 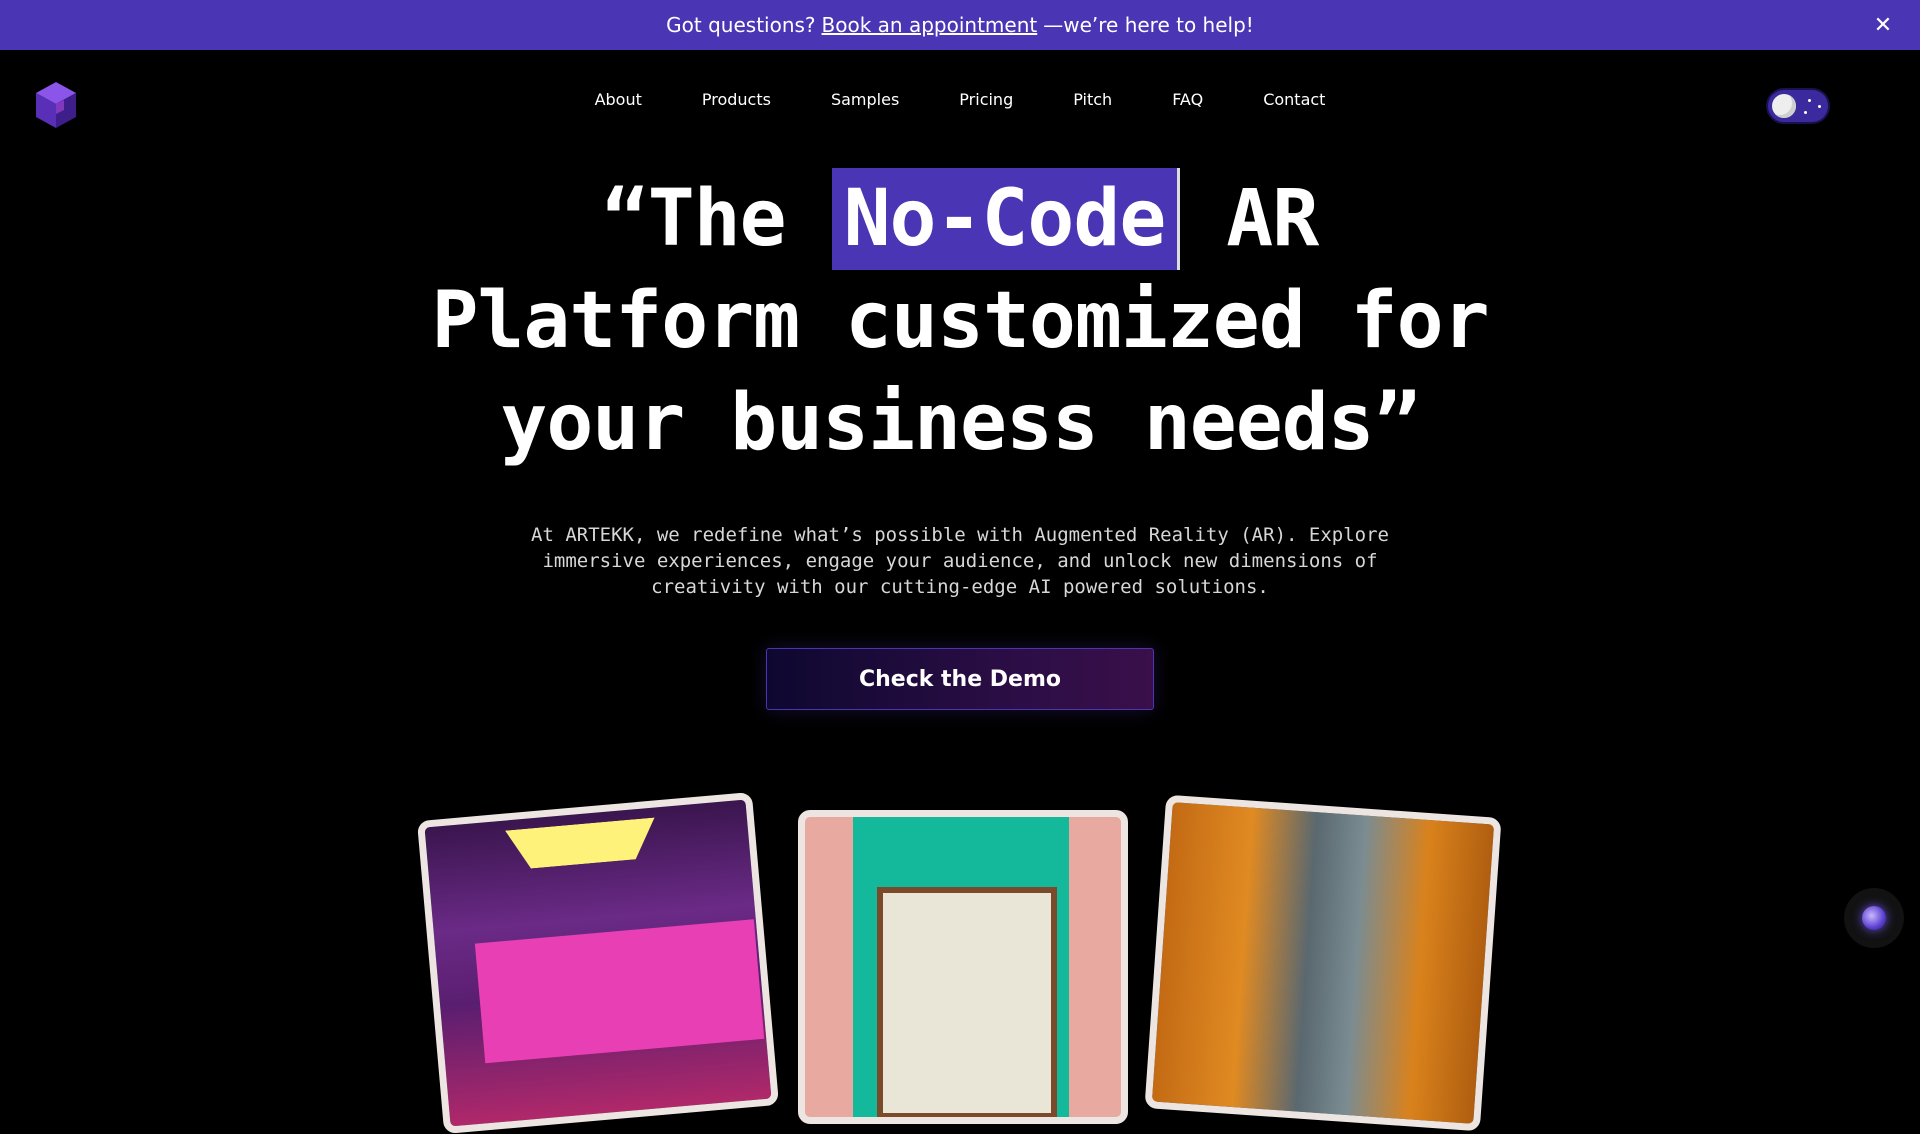 I want to click on moon-icon, so click(x=1784, y=106).